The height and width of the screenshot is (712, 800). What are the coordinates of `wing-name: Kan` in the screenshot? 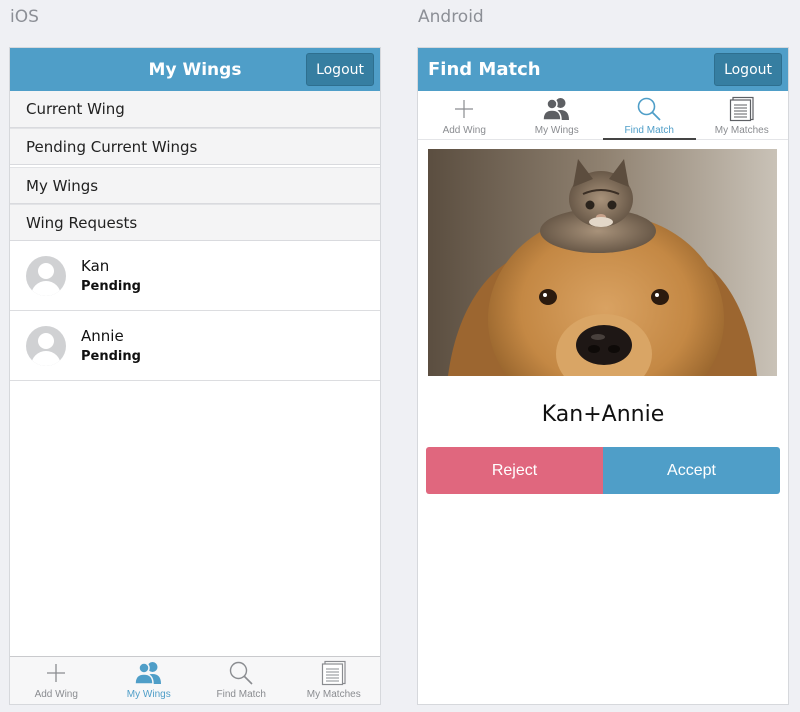 It's located at (95, 266).